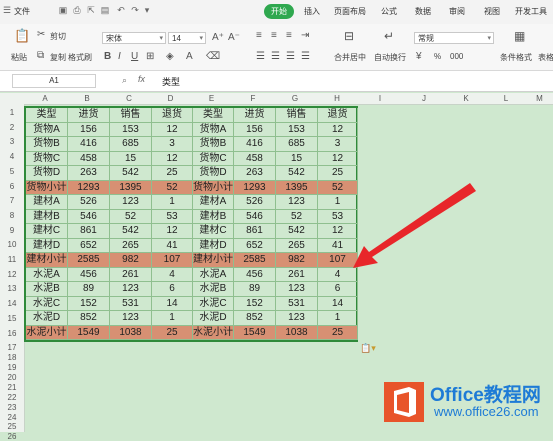 Image resolution: width=553 pixels, height=441 pixels. What do you see at coordinates (349, 36) in the screenshot?
I see `merge-center-icon: ⊟` at bounding box center [349, 36].